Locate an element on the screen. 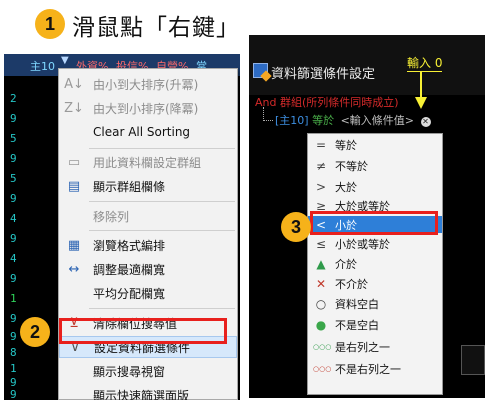 The width and height of the screenshot is (489, 404). not-between-icon: ✕ is located at coordinates (321, 283).